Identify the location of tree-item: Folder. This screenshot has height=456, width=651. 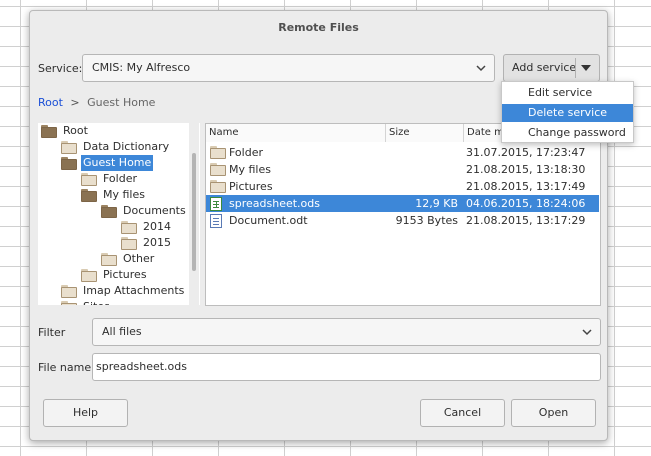
(110, 179).